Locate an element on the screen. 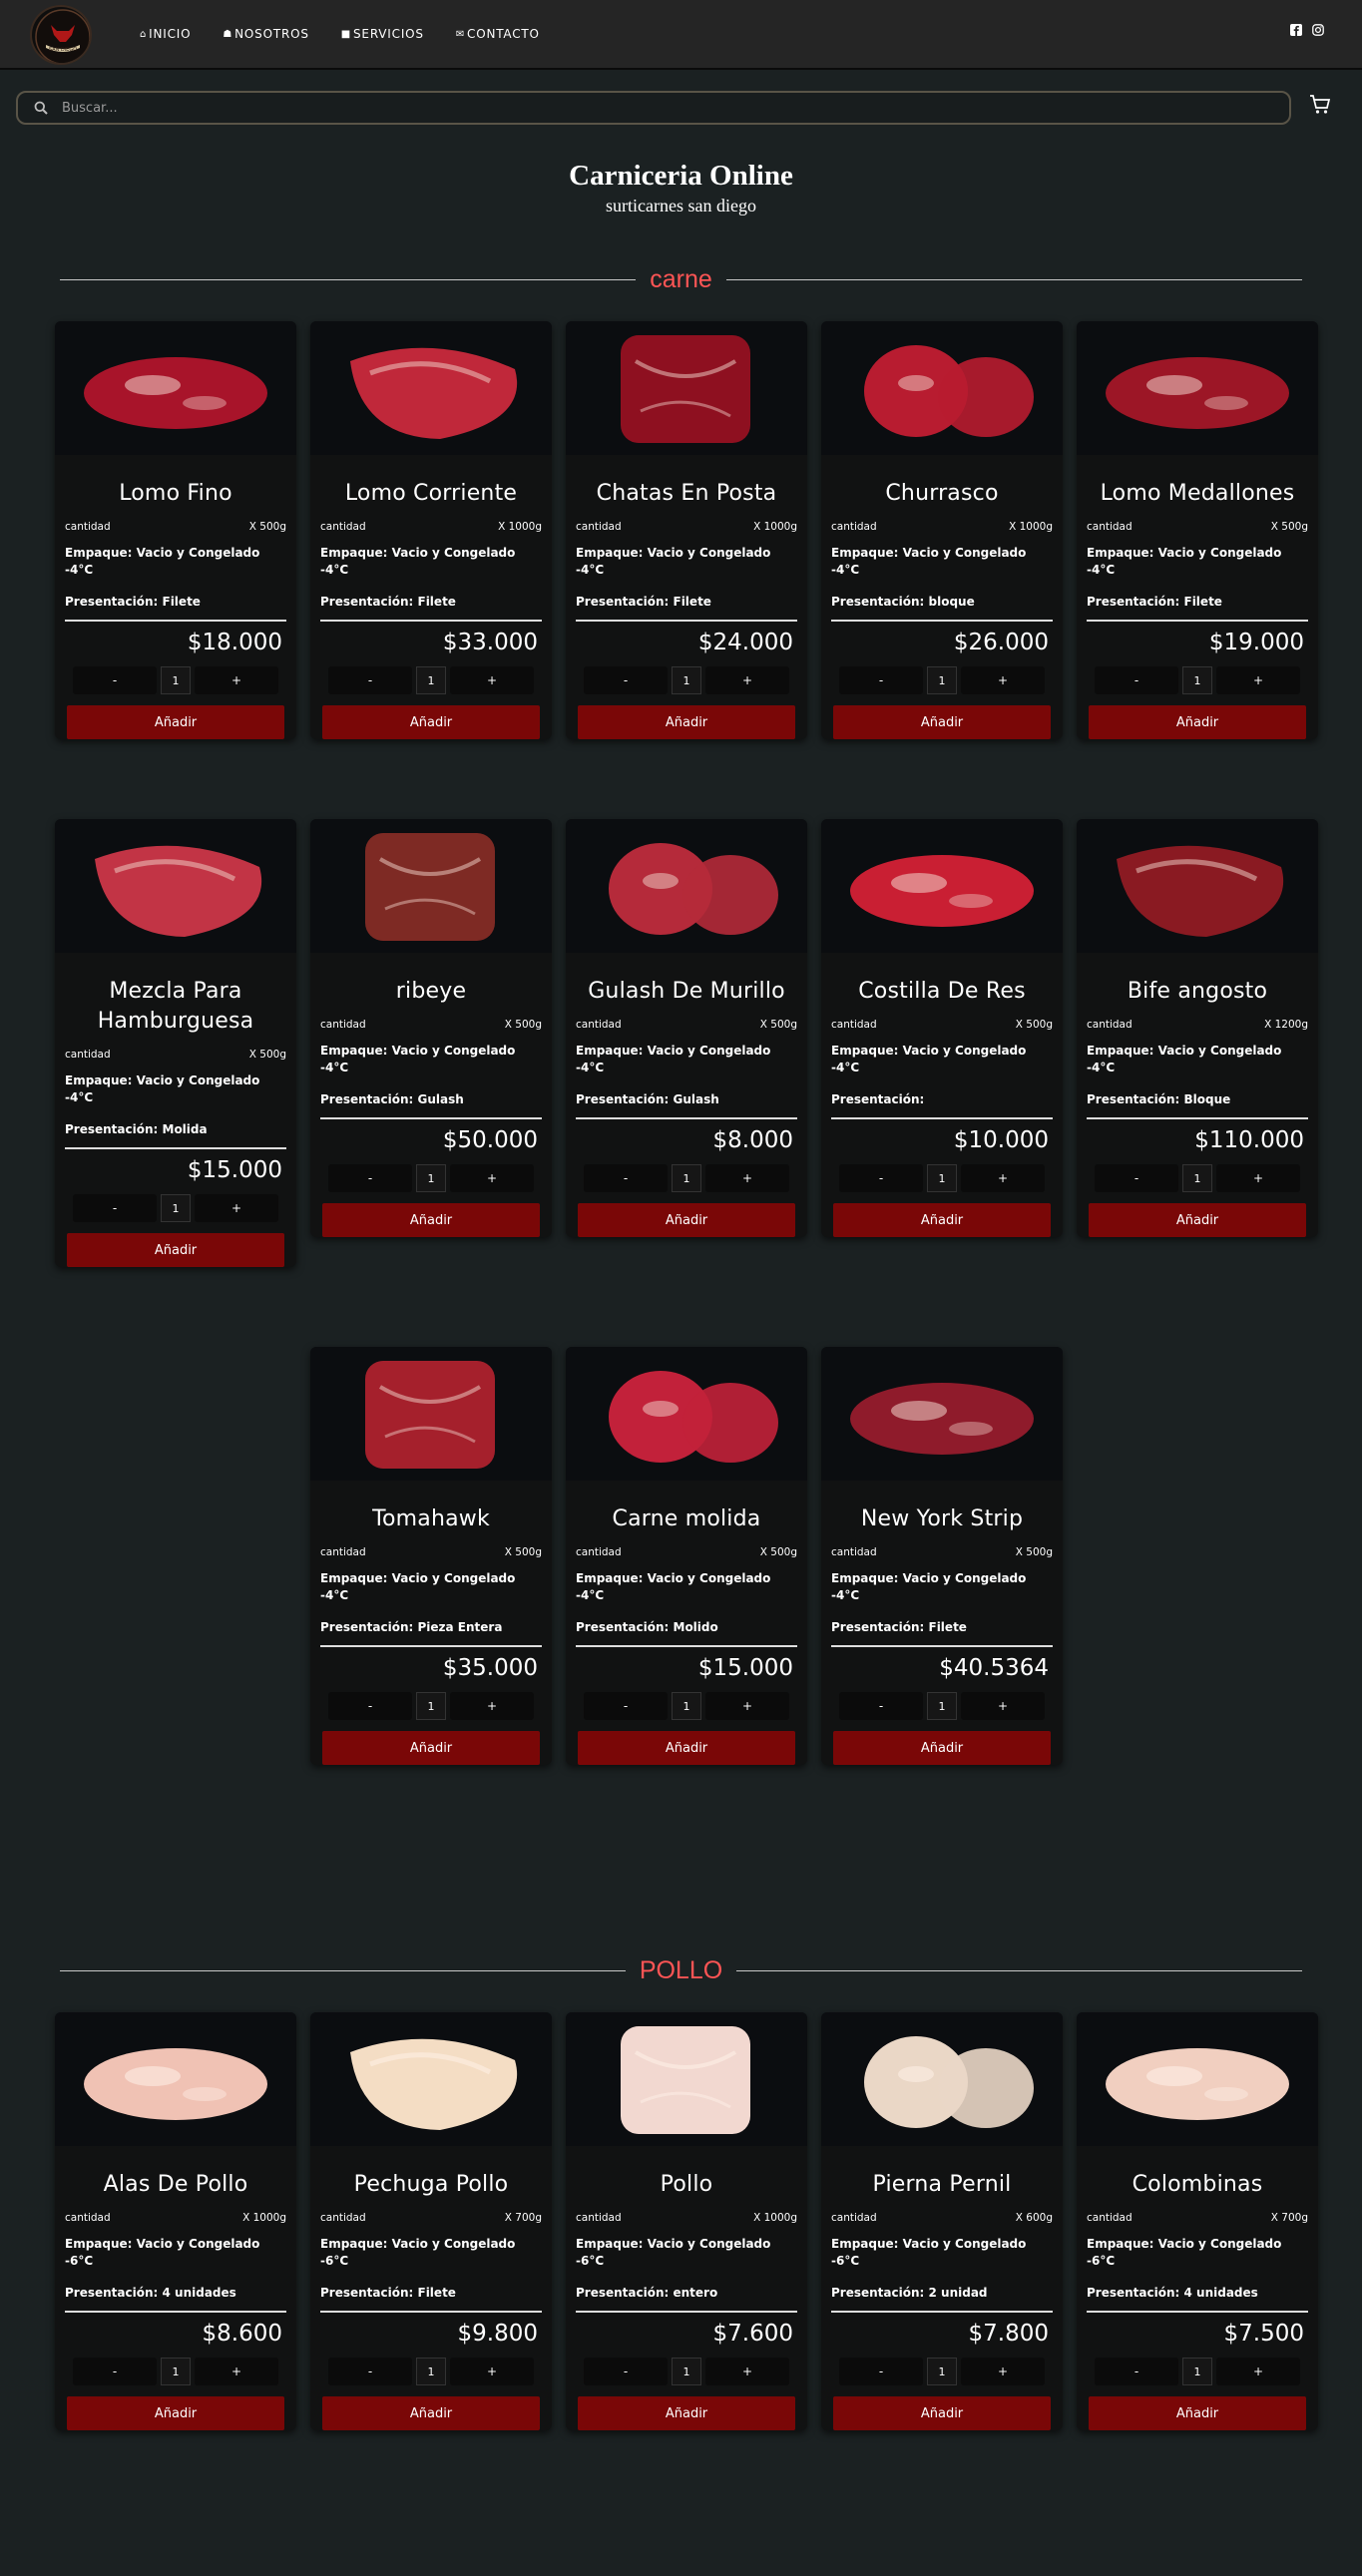  brand-logo: SAN DIEGO is located at coordinates (61, 35).